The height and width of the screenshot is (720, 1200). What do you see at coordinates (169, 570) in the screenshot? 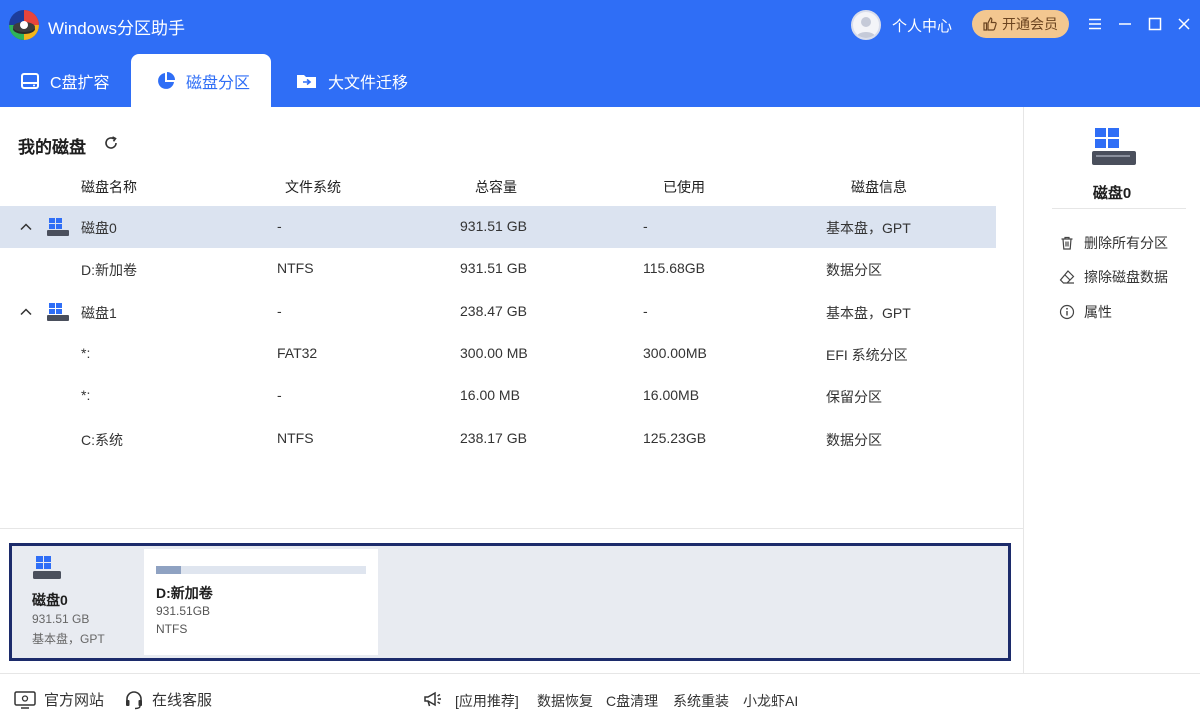
I see `partition-usage-fill` at bounding box center [169, 570].